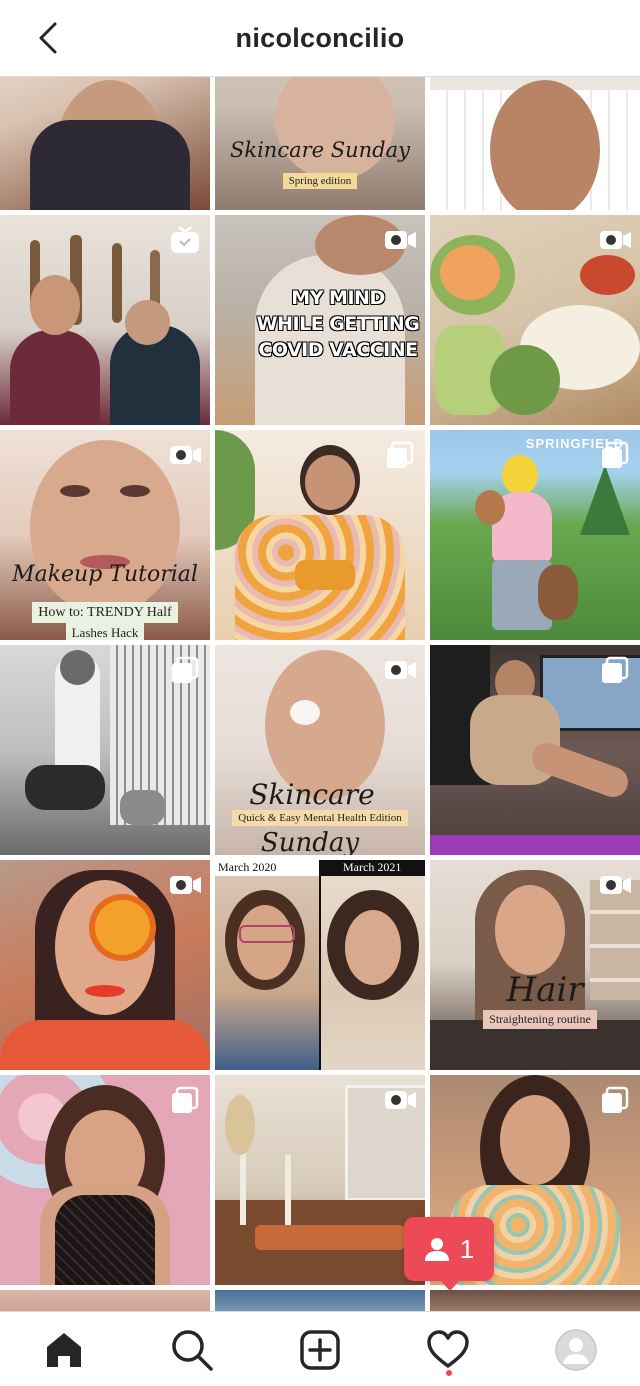 This screenshot has height=1386, width=640. What do you see at coordinates (105, 574) in the screenshot?
I see `post-overlay-title: Makeup Tutorial` at bounding box center [105, 574].